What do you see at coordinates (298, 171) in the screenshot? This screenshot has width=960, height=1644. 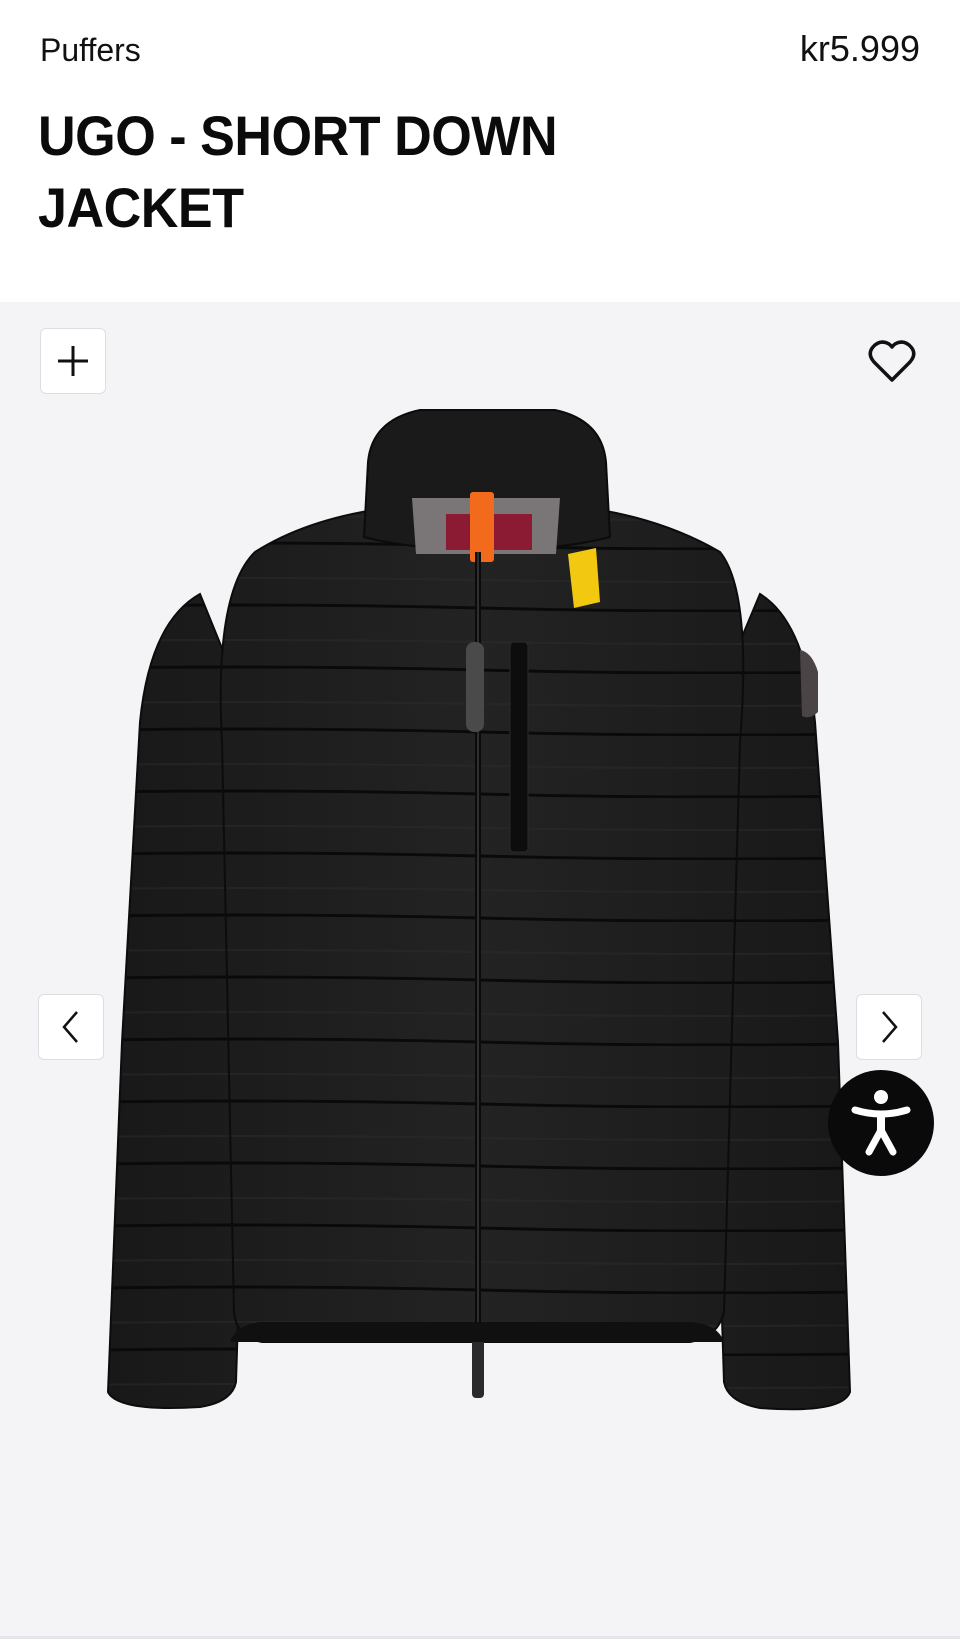 I see `product-title: UGO - SHORT DOWN JACKET` at bounding box center [298, 171].